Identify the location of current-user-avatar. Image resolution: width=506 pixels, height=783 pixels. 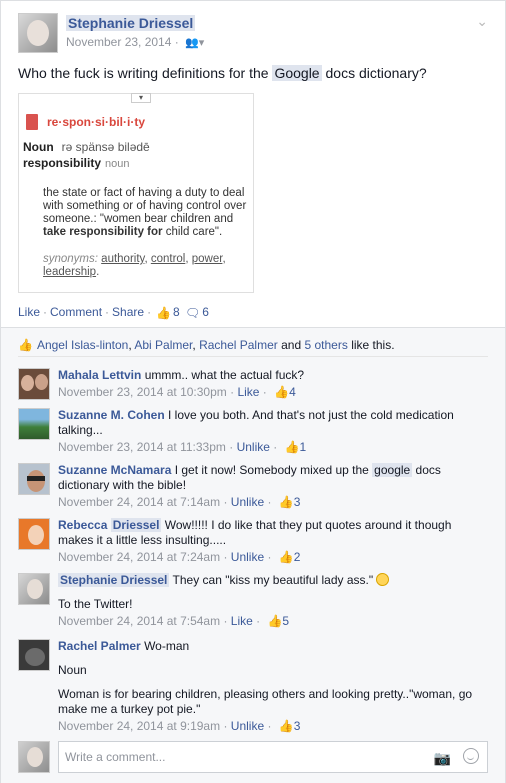
(34, 757).